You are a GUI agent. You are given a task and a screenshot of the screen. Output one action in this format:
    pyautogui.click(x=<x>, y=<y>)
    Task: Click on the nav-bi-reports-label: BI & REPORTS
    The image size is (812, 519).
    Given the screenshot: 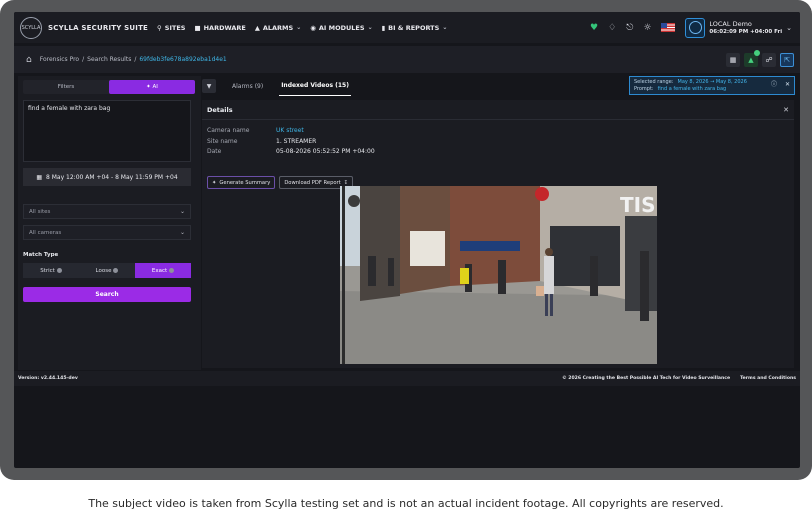 What is the action you would take?
    pyautogui.click(x=414, y=27)
    